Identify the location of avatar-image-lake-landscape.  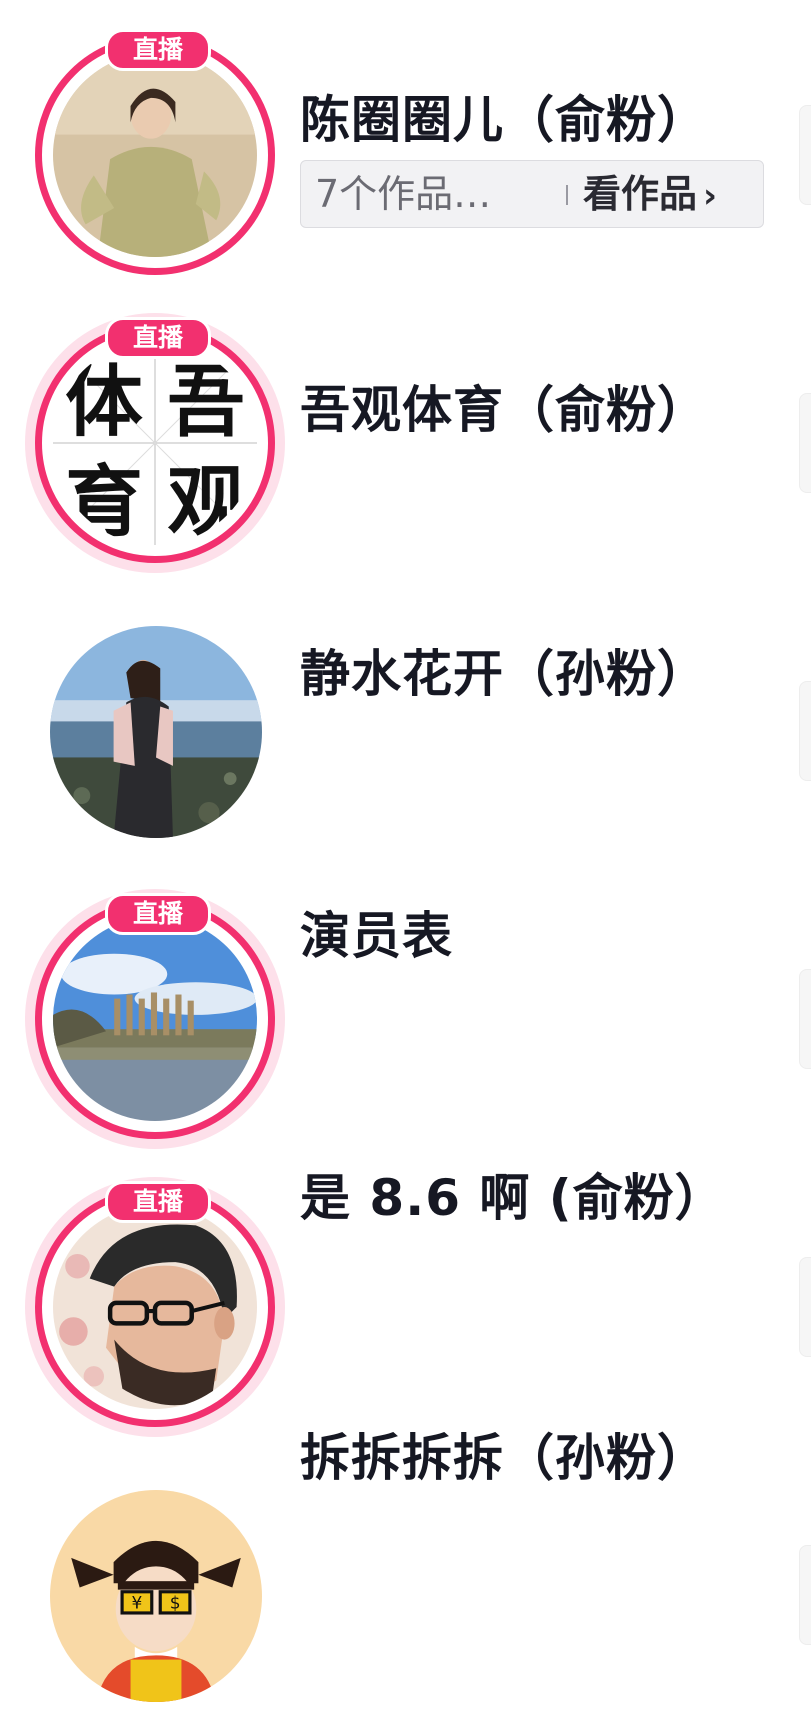
(155, 1019).